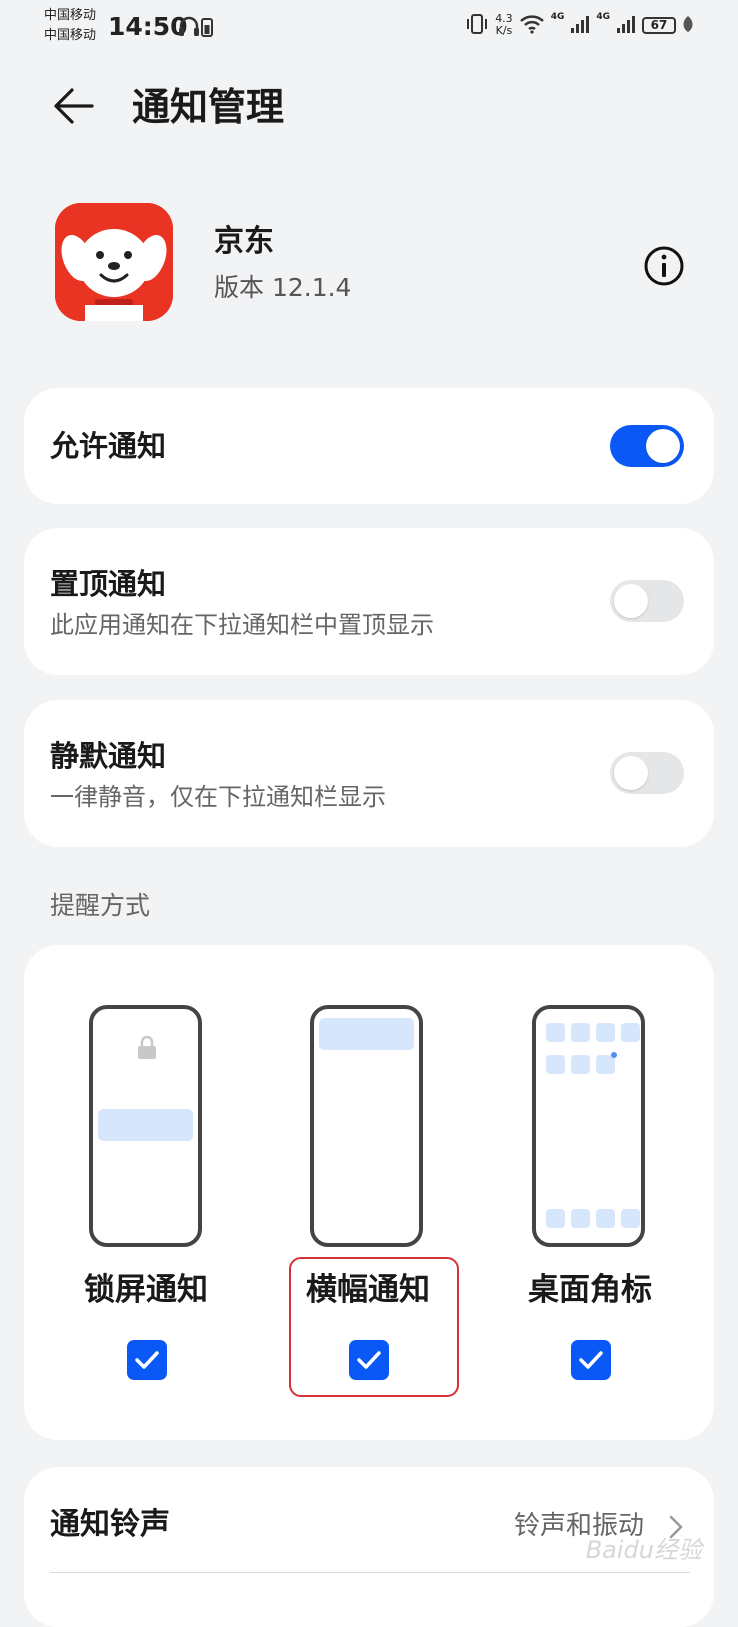  Describe the element at coordinates (557, 17) in the screenshot. I see `network-type-1: 4G` at that location.